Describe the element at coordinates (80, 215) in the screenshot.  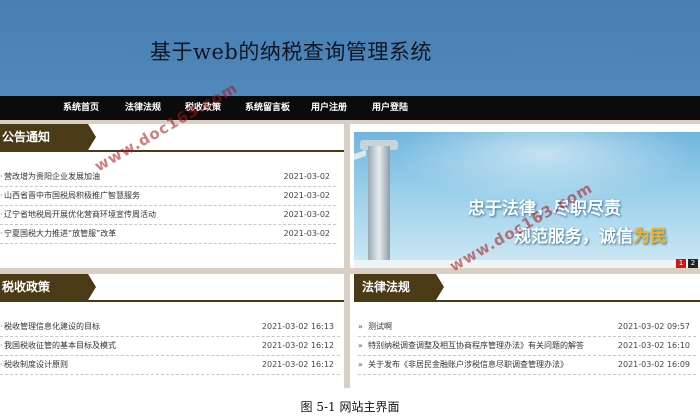
I see `notice-title: 辽宁省地税局开展优化营商环境宣传周活动` at that location.